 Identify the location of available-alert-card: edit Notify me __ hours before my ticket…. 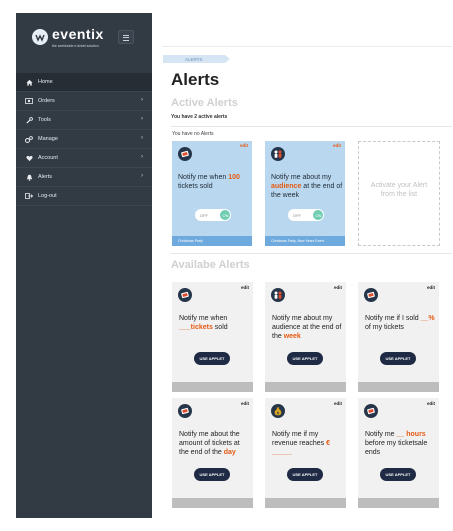
(398, 453).